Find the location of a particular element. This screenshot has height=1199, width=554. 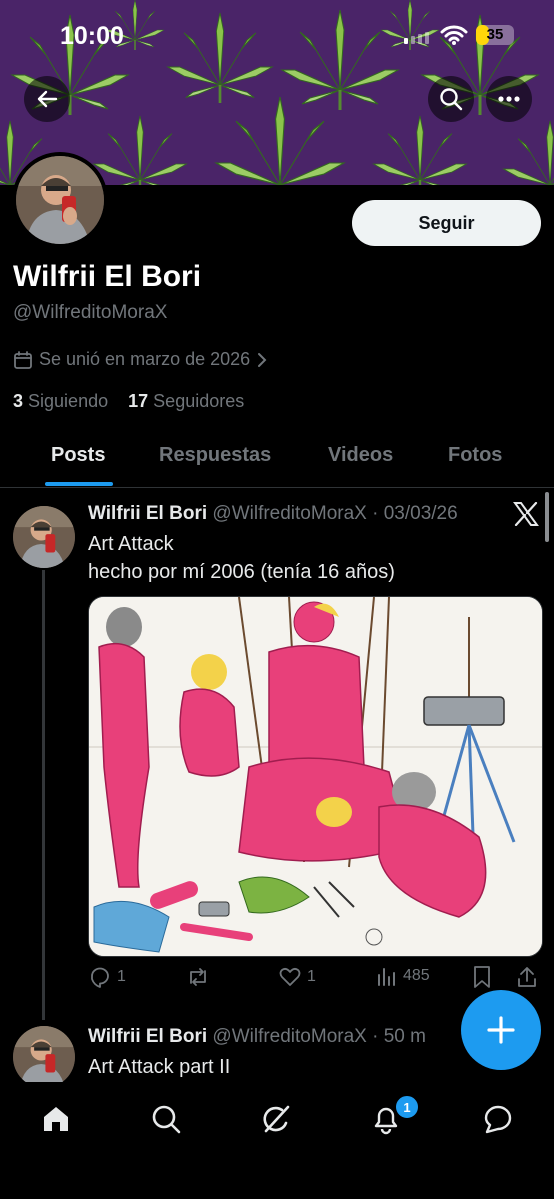

nav-search is located at coordinates (166, 1119).